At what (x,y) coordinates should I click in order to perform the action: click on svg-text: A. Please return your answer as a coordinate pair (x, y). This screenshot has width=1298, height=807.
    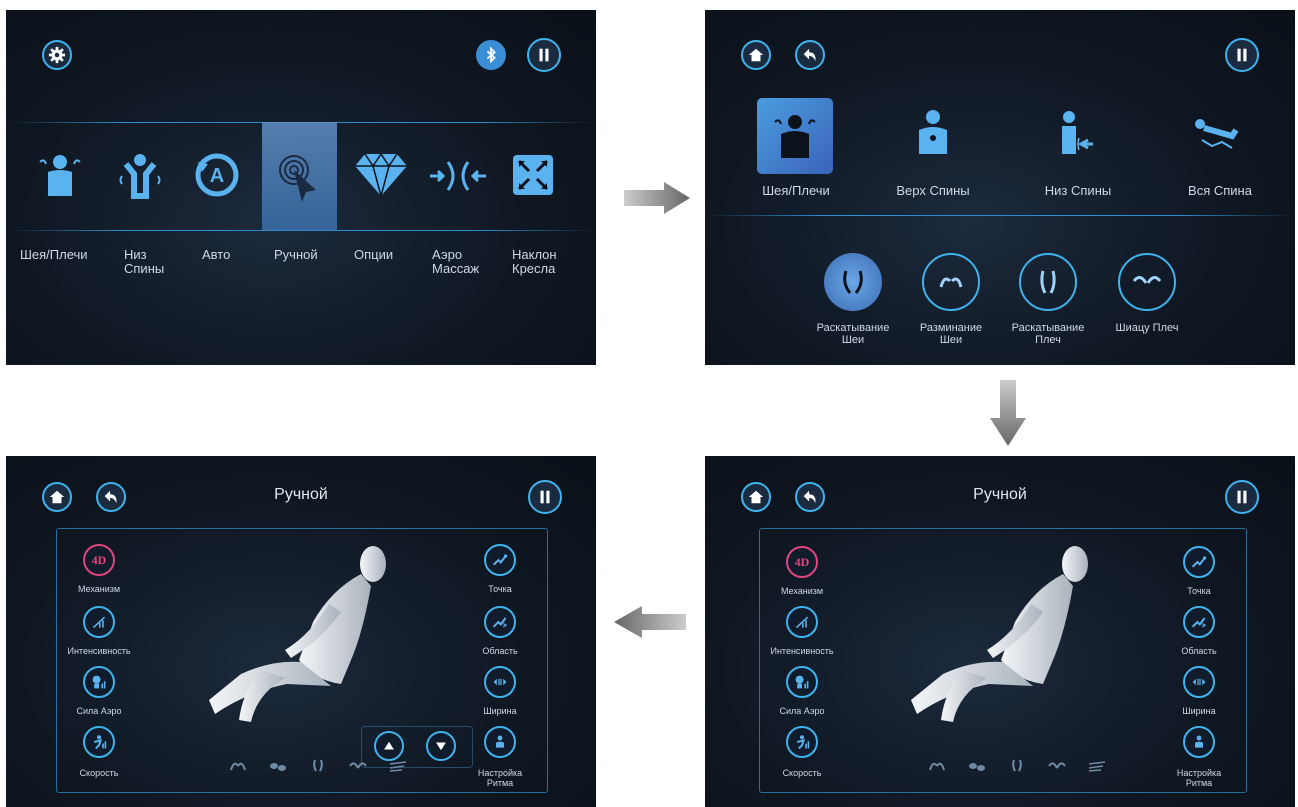
    Looking at the image, I should click on (217, 176).